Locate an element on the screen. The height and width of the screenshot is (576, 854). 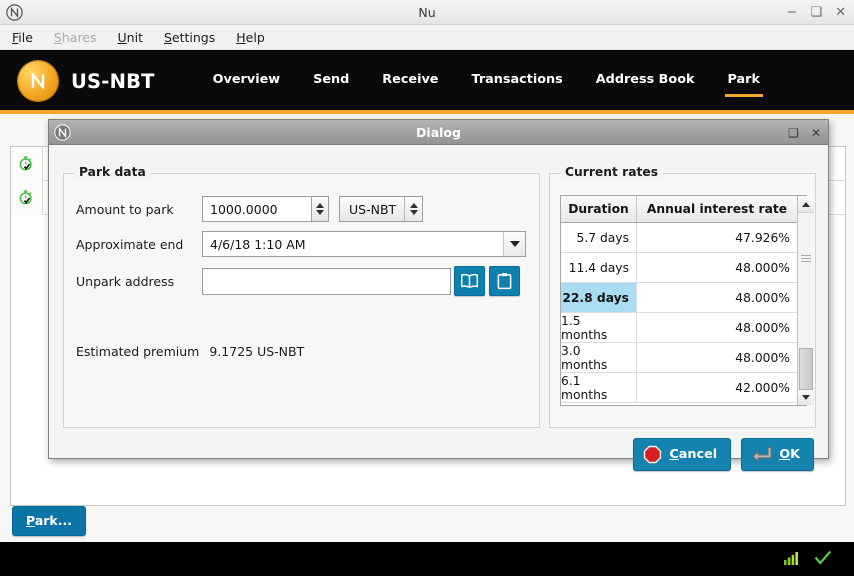
dialog-maximize-icon: ❑ is located at coordinates (793, 133).